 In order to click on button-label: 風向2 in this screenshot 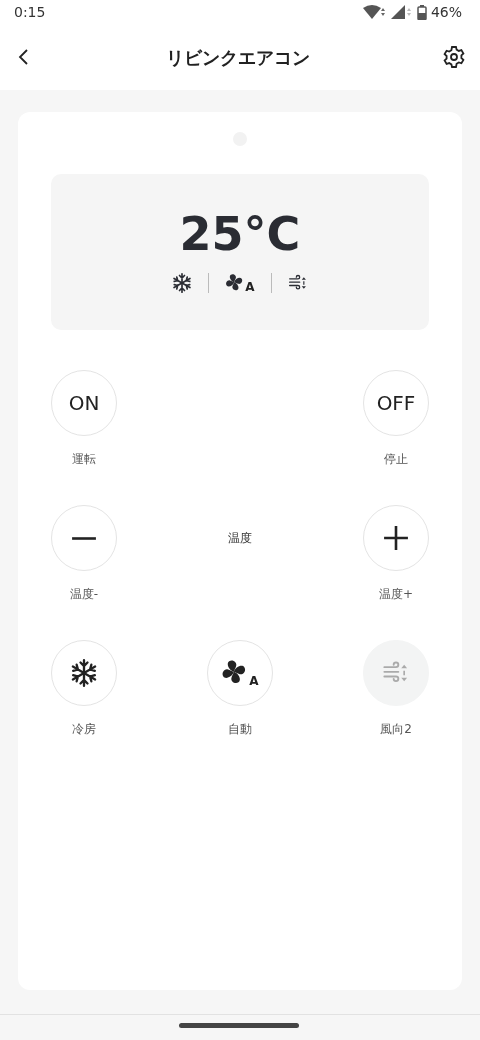, I will do `click(396, 729)`.